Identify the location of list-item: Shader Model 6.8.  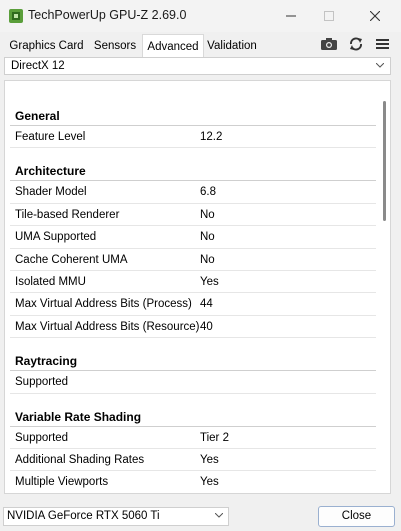
(193, 192).